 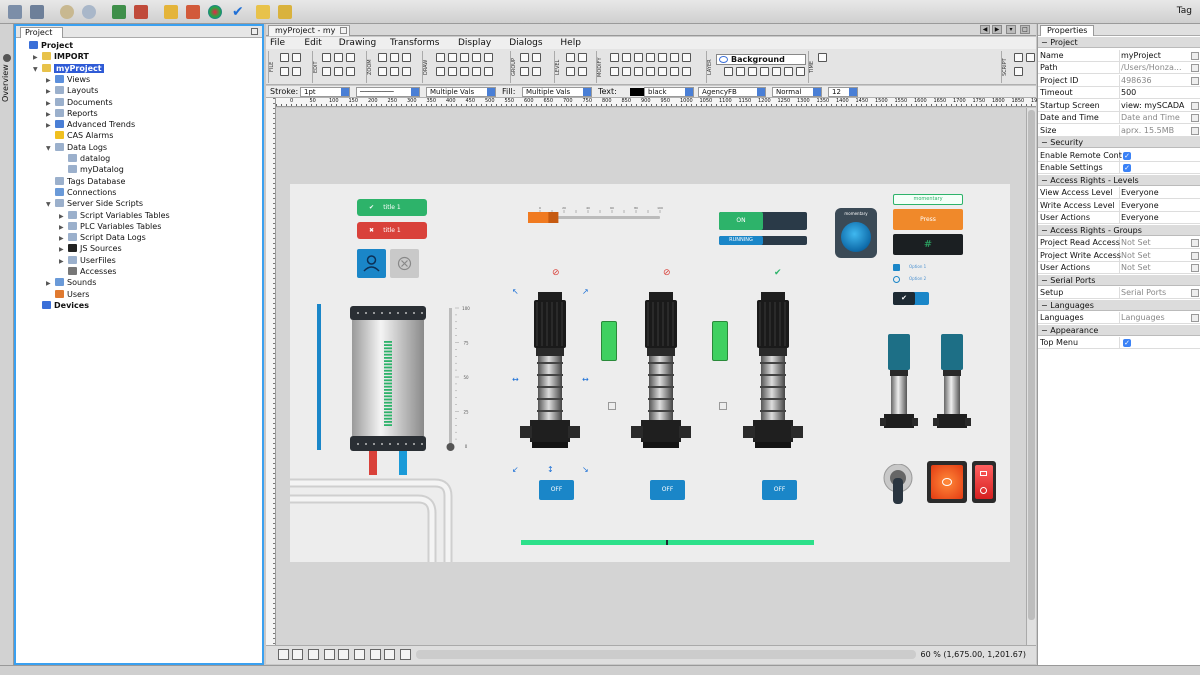 I want to click on tree-item: Accesses, so click(x=87, y=271).